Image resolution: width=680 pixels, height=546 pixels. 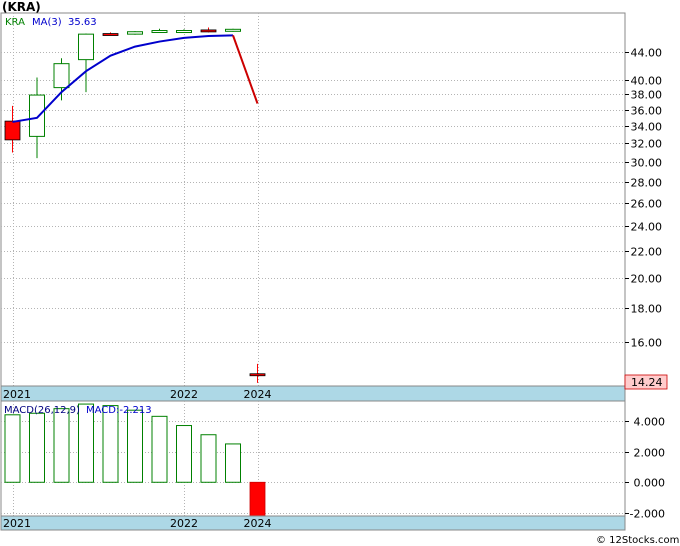 I want to click on price-legend: KRA MA(3) 35.63, so click(x=51, y=22).